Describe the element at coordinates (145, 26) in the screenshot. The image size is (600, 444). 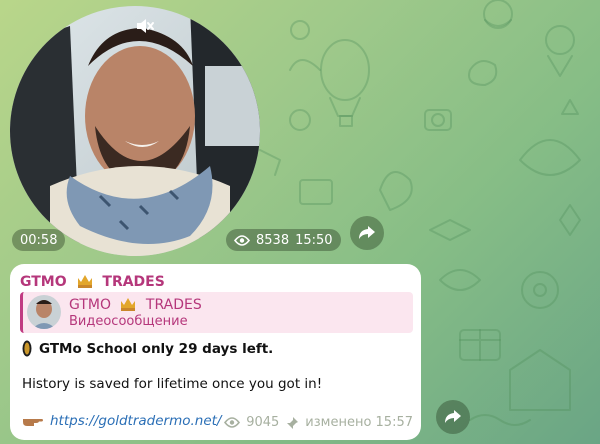
I see `mute-icon` at that location.